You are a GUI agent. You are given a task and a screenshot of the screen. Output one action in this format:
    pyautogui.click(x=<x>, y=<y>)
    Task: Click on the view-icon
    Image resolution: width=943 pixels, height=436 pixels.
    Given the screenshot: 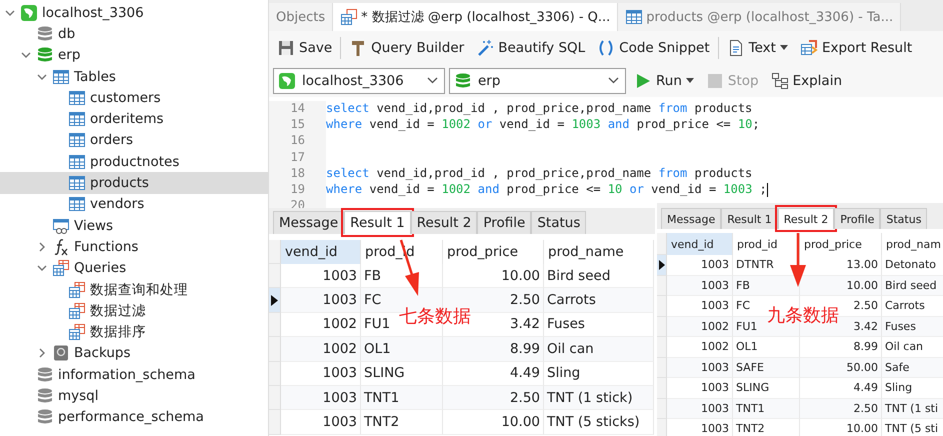 What is the action you would take?
    pyautogui.click(x=61, y=225)
    